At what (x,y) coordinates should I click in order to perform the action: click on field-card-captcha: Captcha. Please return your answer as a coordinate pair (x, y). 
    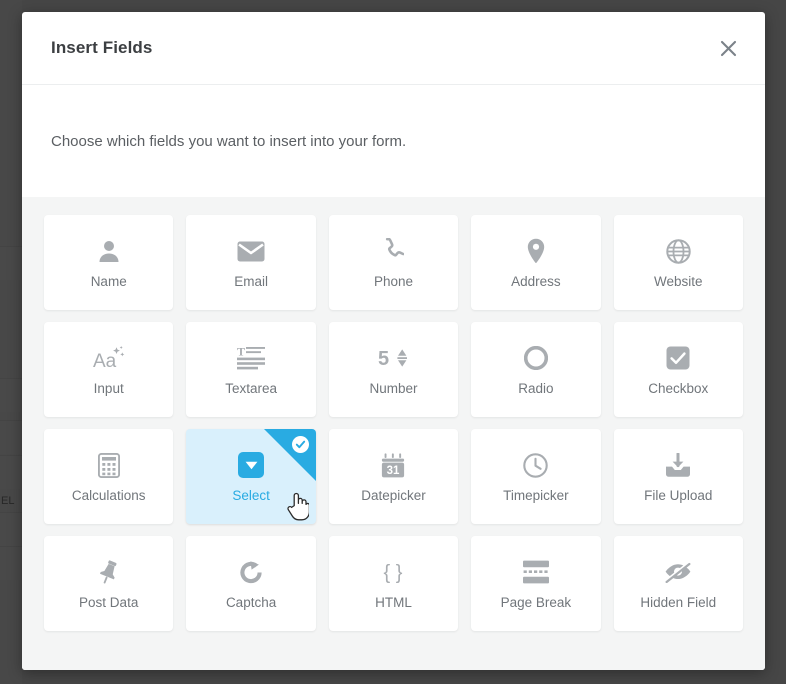
    Looking at the image, I should click on (251, 583).